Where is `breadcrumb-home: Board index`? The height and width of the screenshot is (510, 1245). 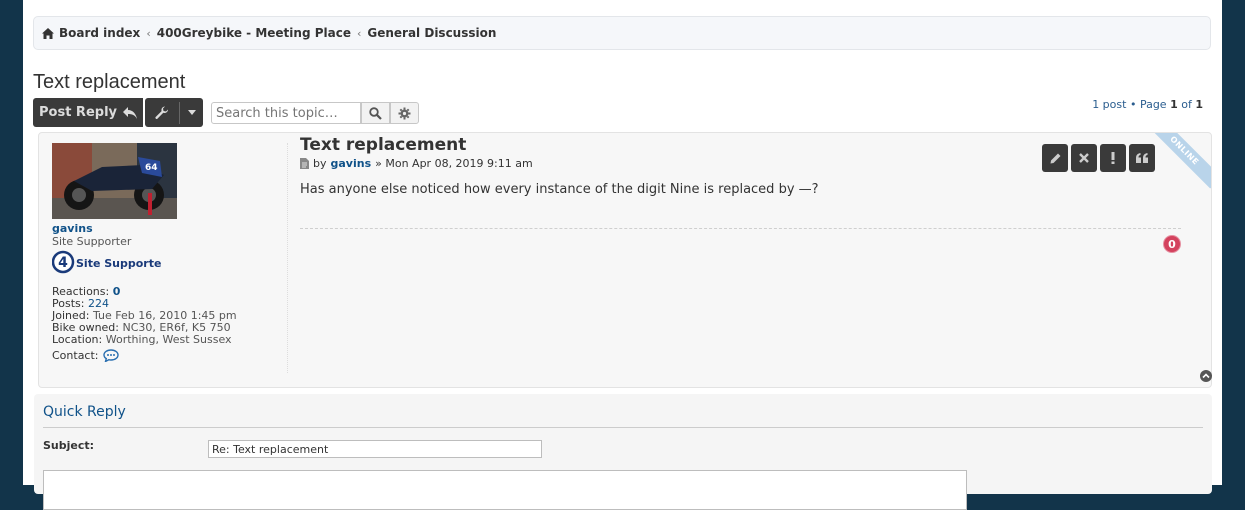
breadcrumb-home: Board index is located at coordinates (91, 33).